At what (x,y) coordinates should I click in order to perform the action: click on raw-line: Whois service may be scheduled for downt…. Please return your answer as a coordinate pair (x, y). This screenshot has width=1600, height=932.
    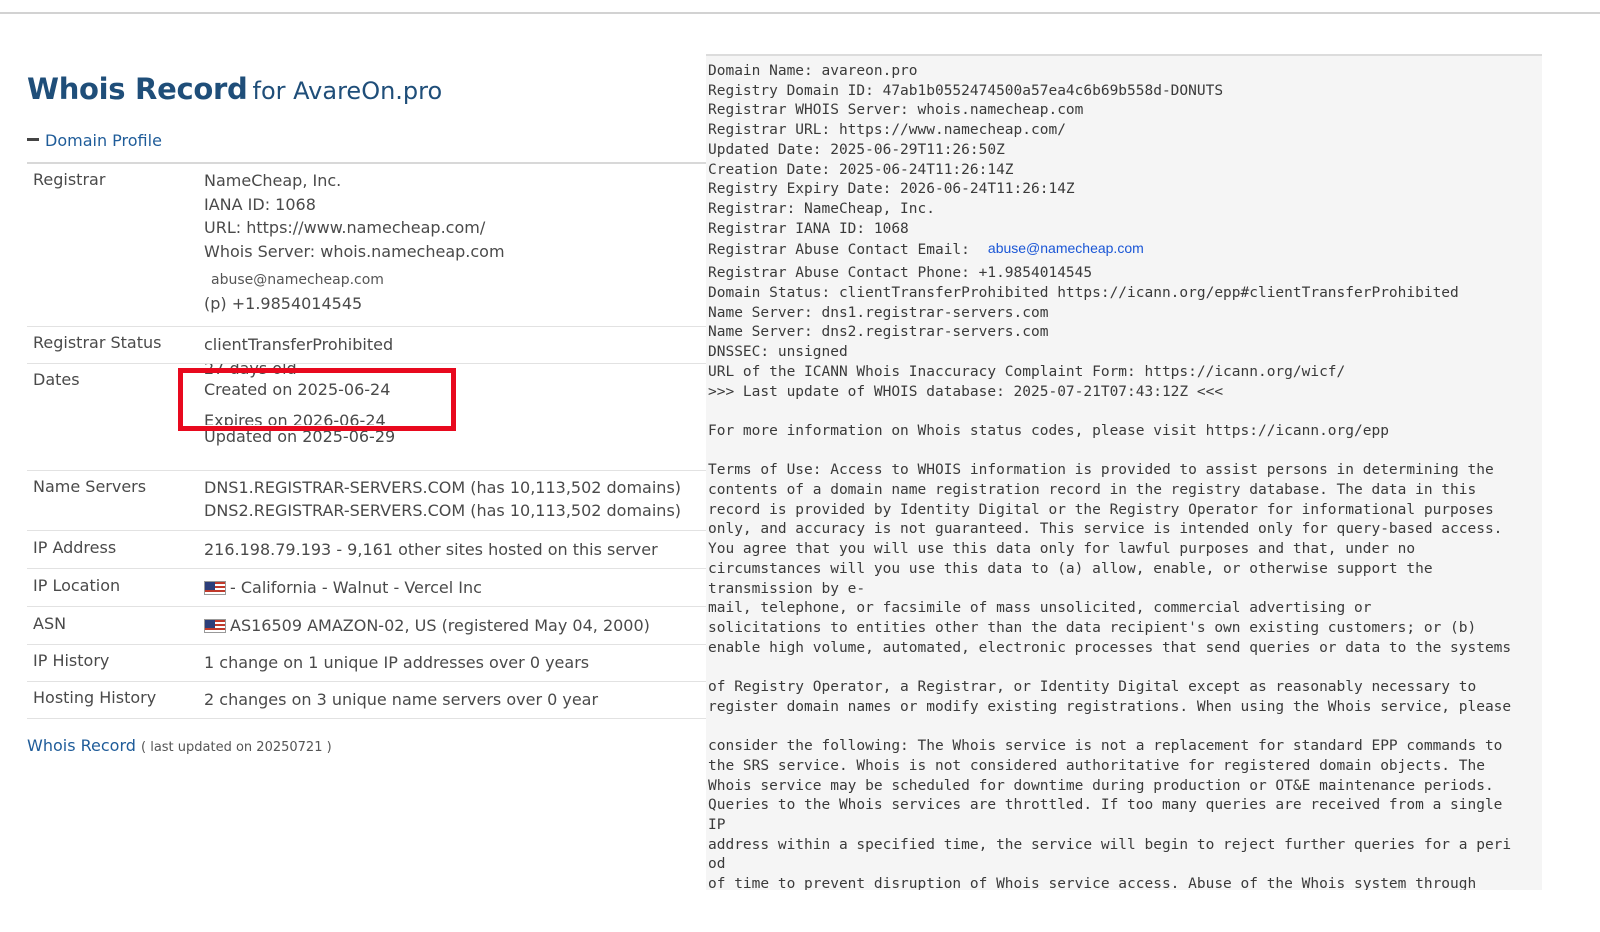
    Looking at the image, I should click on (1101, 785).